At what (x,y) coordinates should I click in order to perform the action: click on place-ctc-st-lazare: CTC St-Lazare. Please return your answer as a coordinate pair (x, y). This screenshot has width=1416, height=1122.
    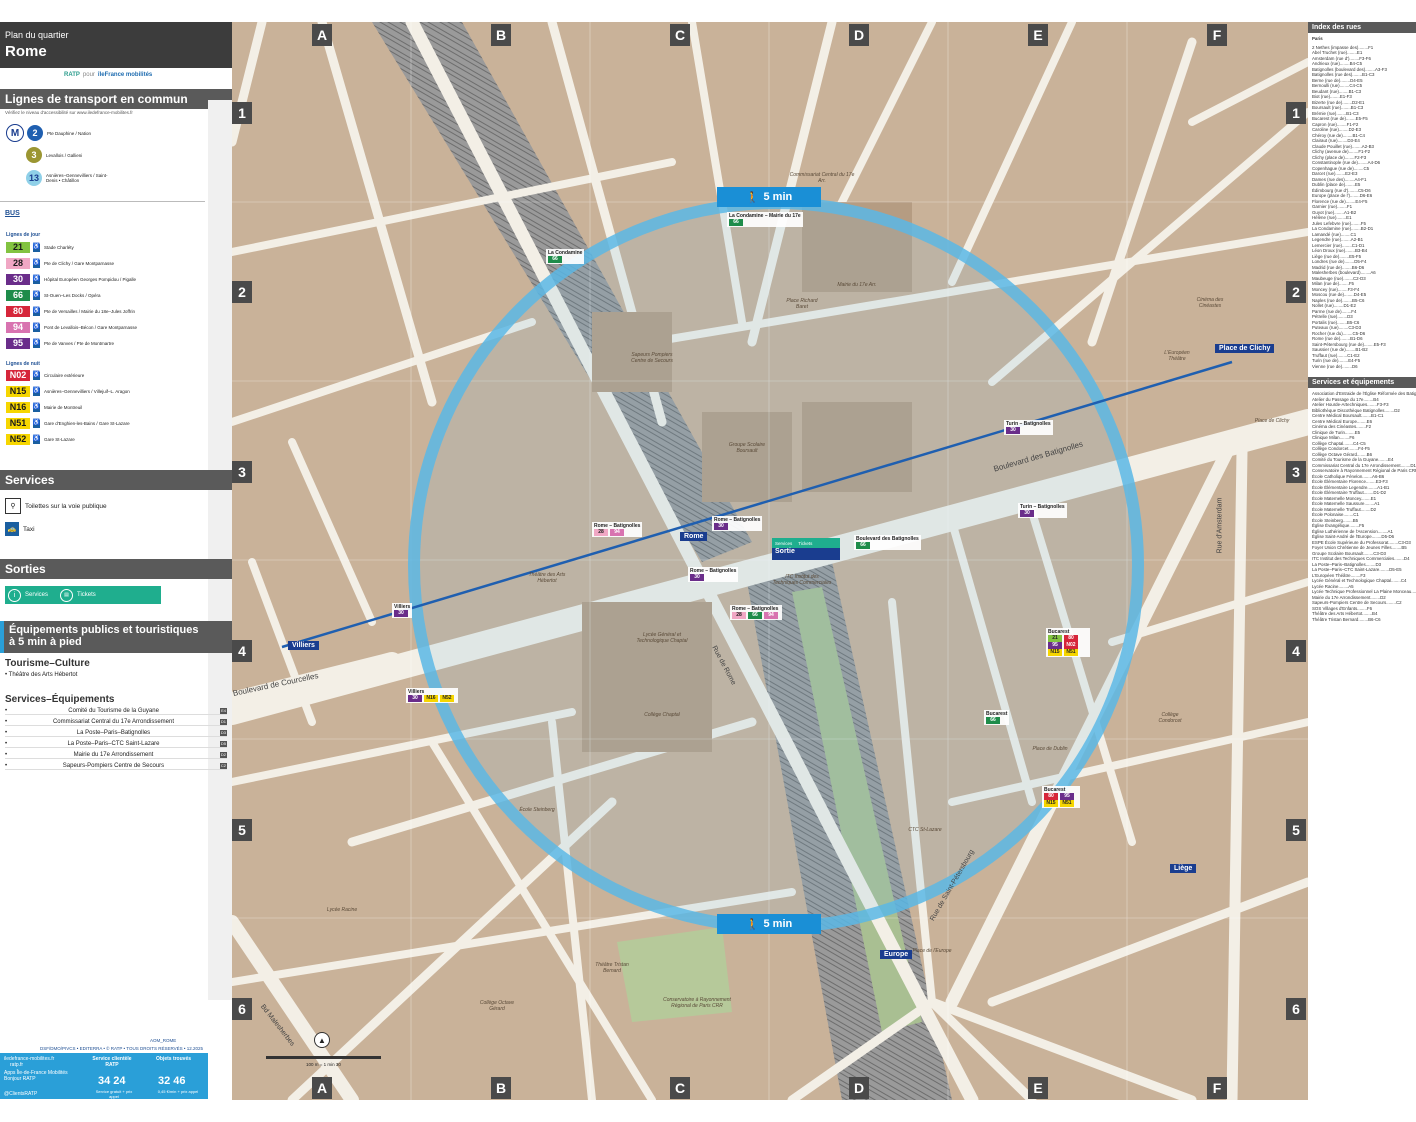
    Looking at the image, I should click on (925, 830).